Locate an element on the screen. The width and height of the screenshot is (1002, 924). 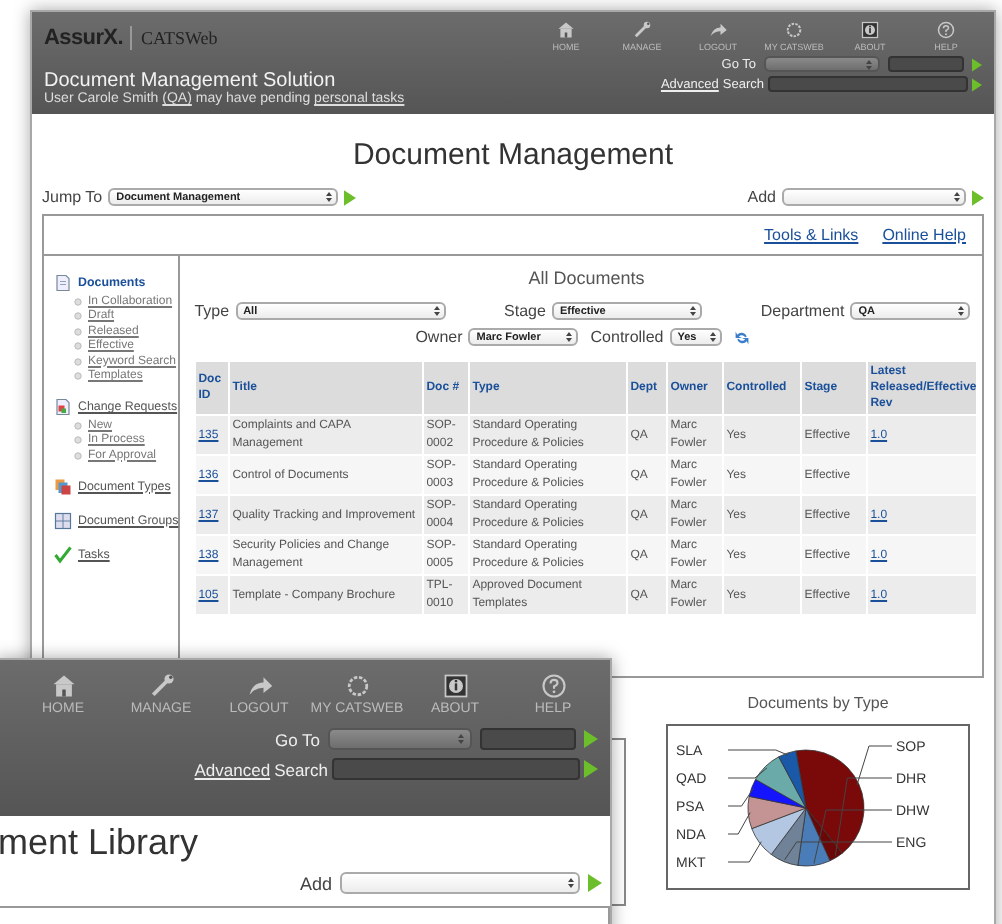
app-title: Document Management Solution is located at coordinates (190, 81).